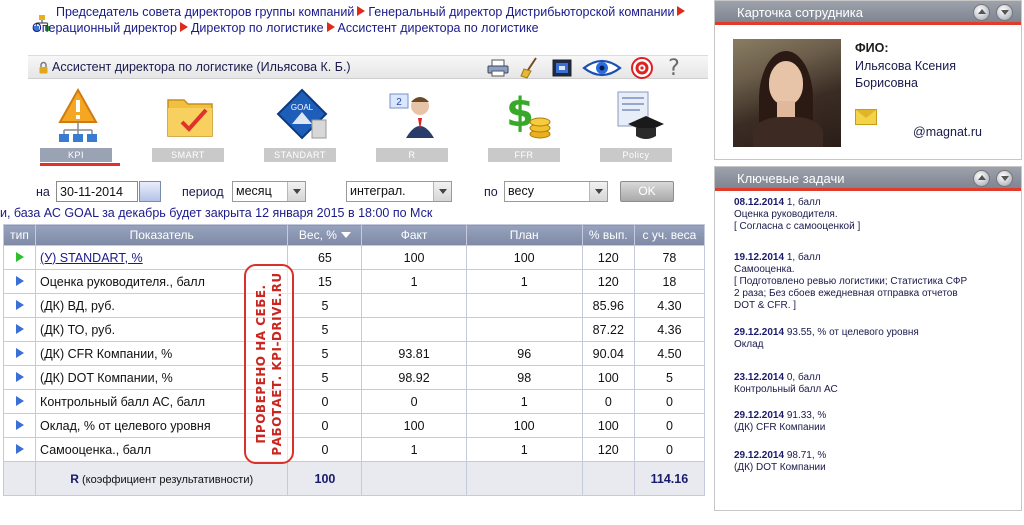  What do you see at coordinates (608, 425) in the screenshot?
I see `percent-cell: 100` at bounding box center [608, 425].